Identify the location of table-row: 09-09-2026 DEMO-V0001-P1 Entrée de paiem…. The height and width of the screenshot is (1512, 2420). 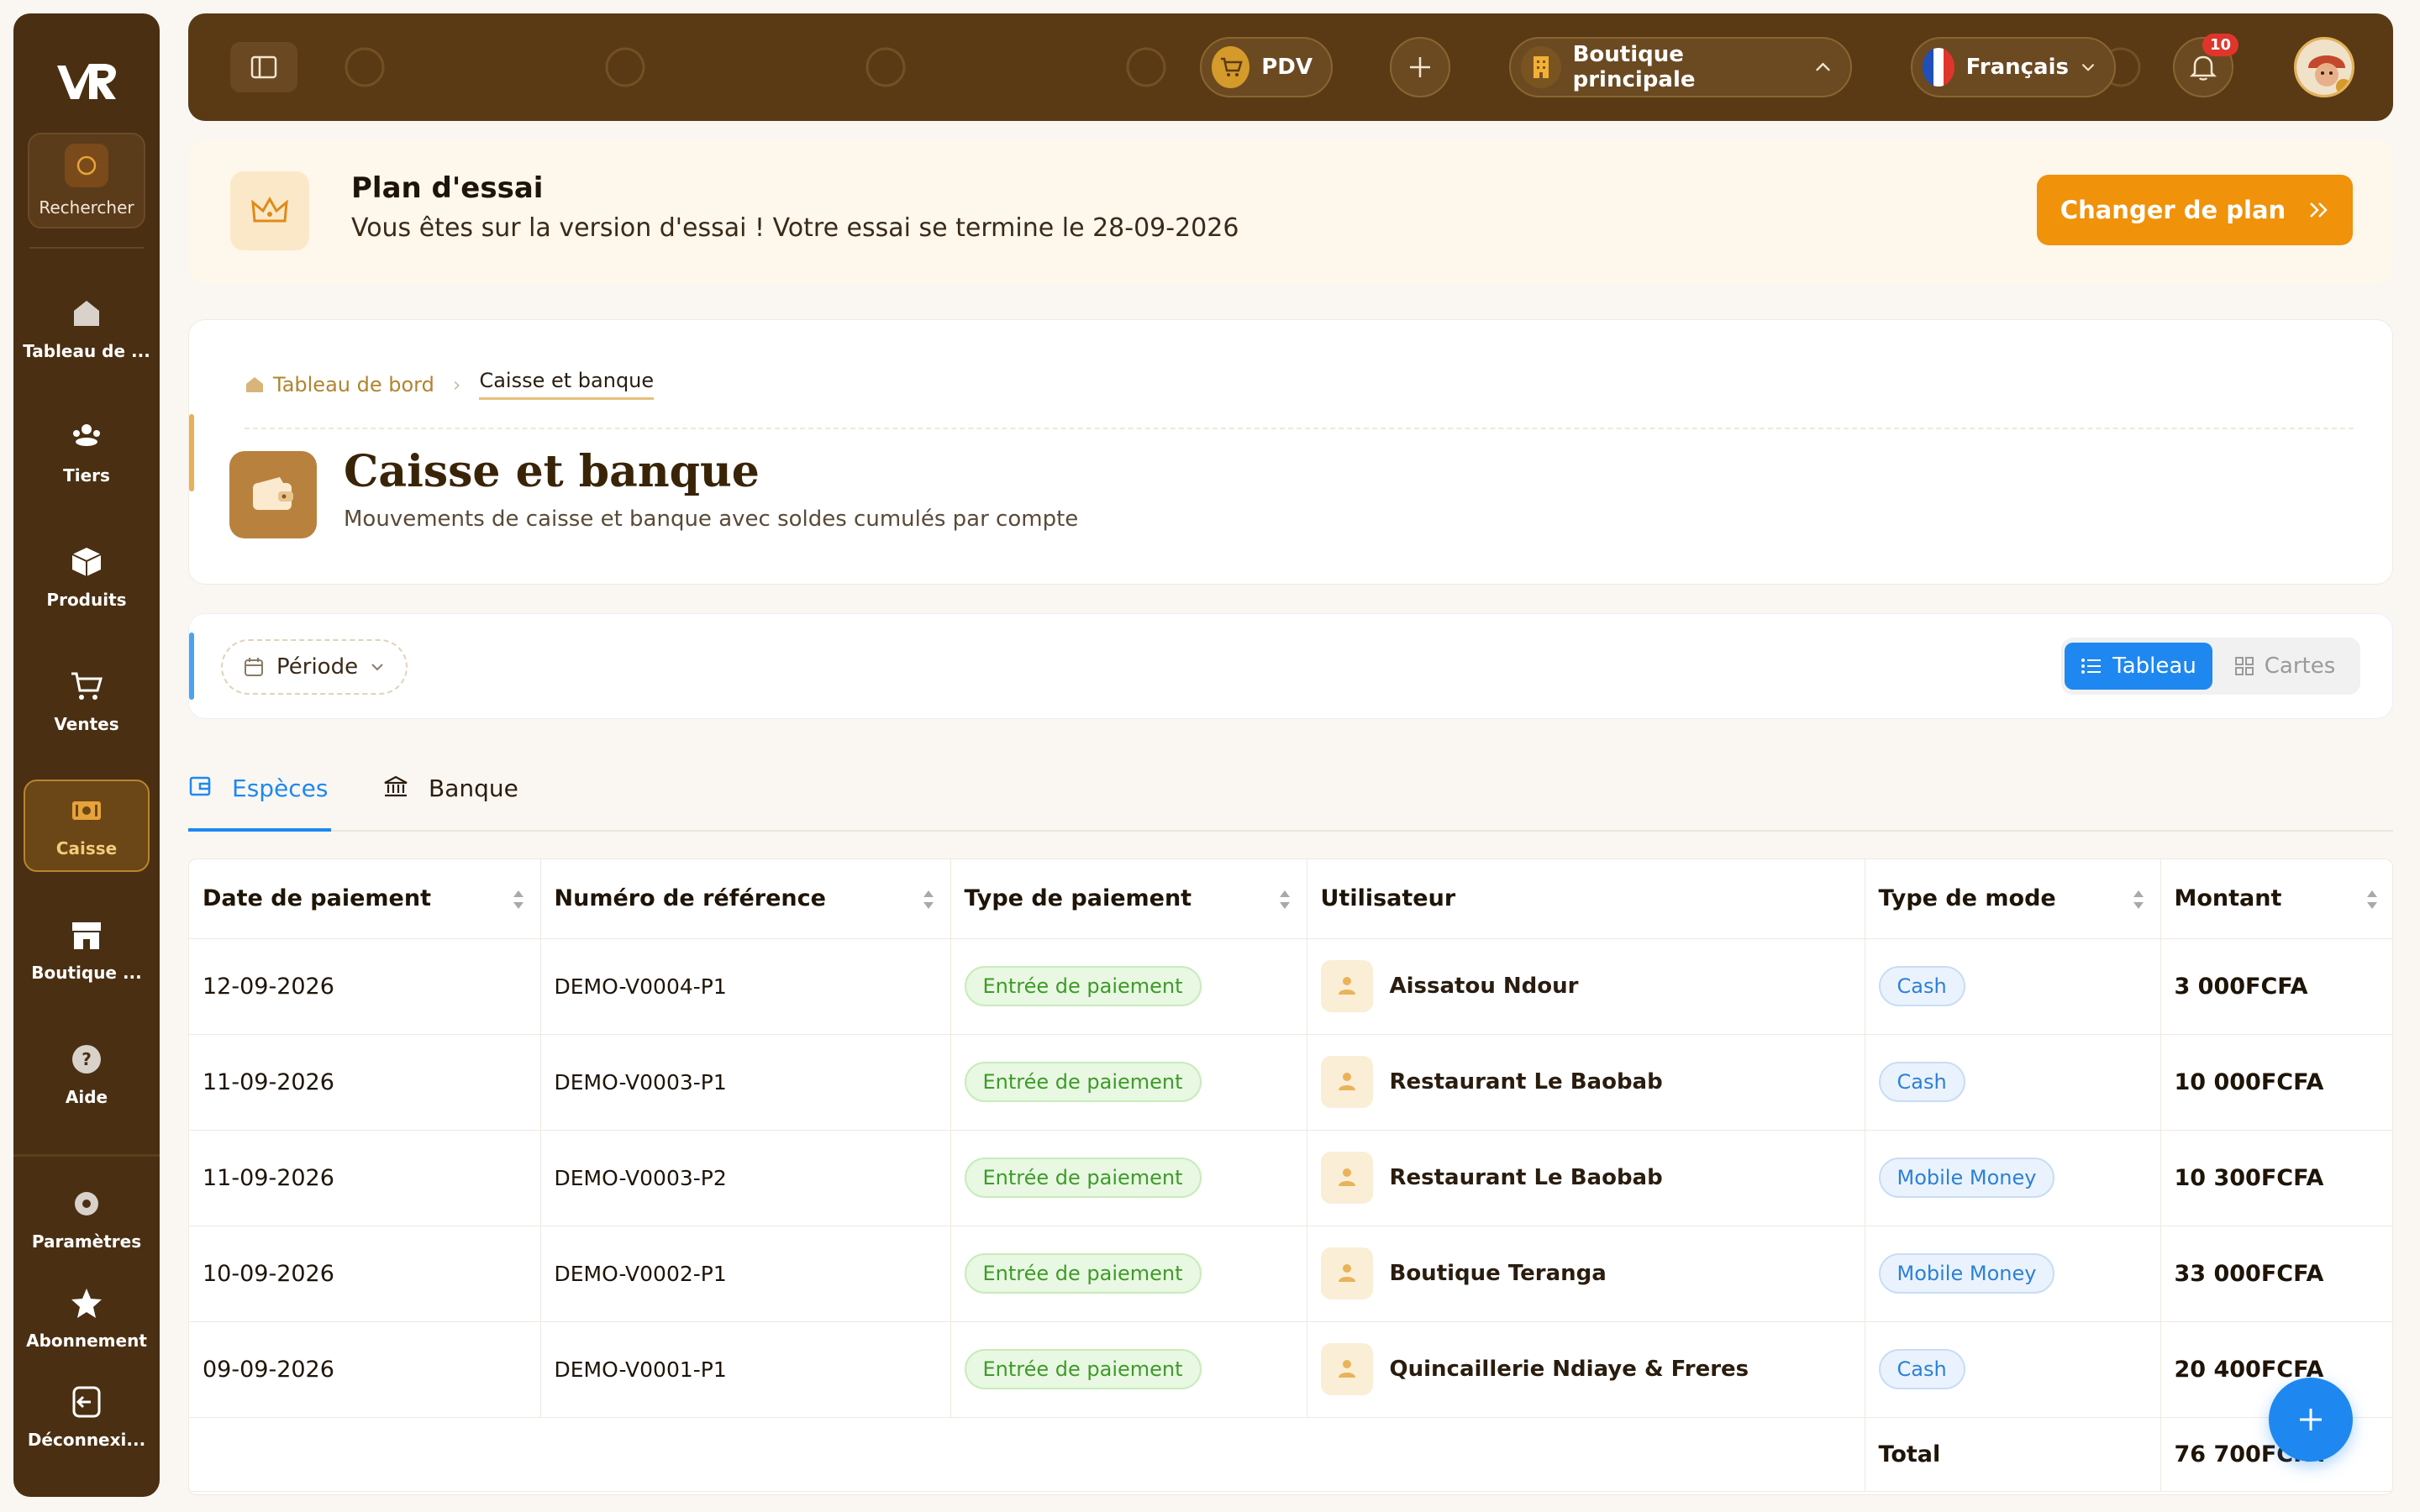
(1290, 1369).